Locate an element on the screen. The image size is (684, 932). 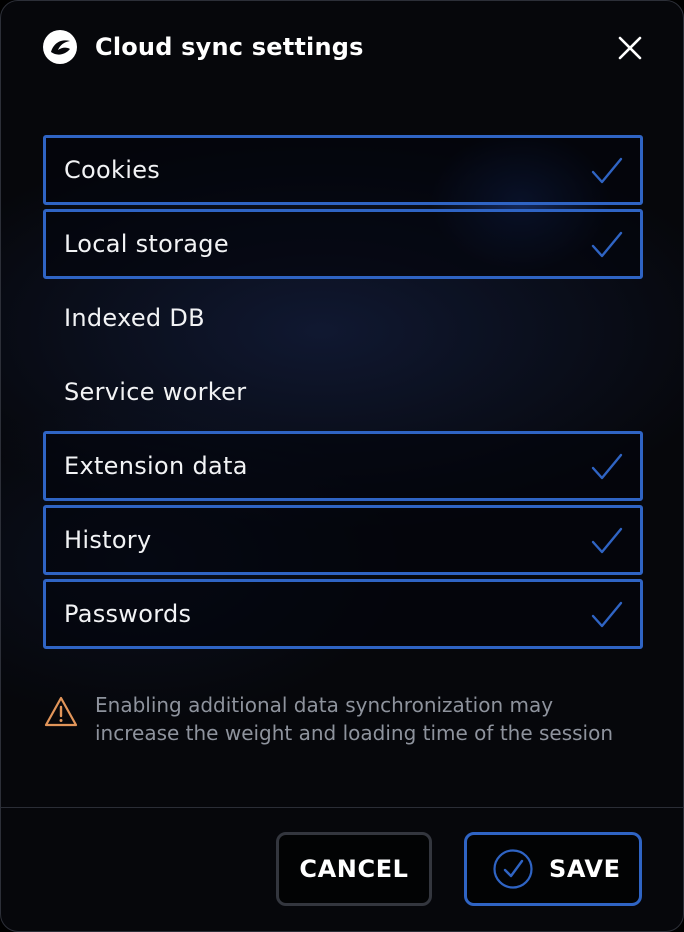
option-extension-data: Extension data is located at coordinates (343, 466).